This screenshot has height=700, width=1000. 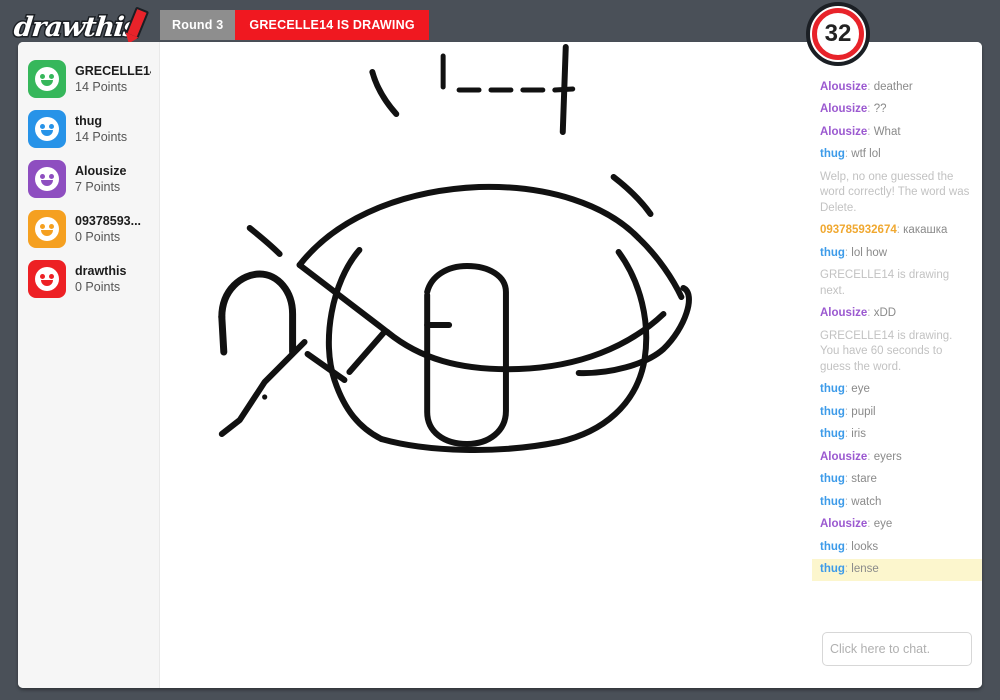 I want to click on player-info: Alousize 7 Points, so click(x=100, y=179).